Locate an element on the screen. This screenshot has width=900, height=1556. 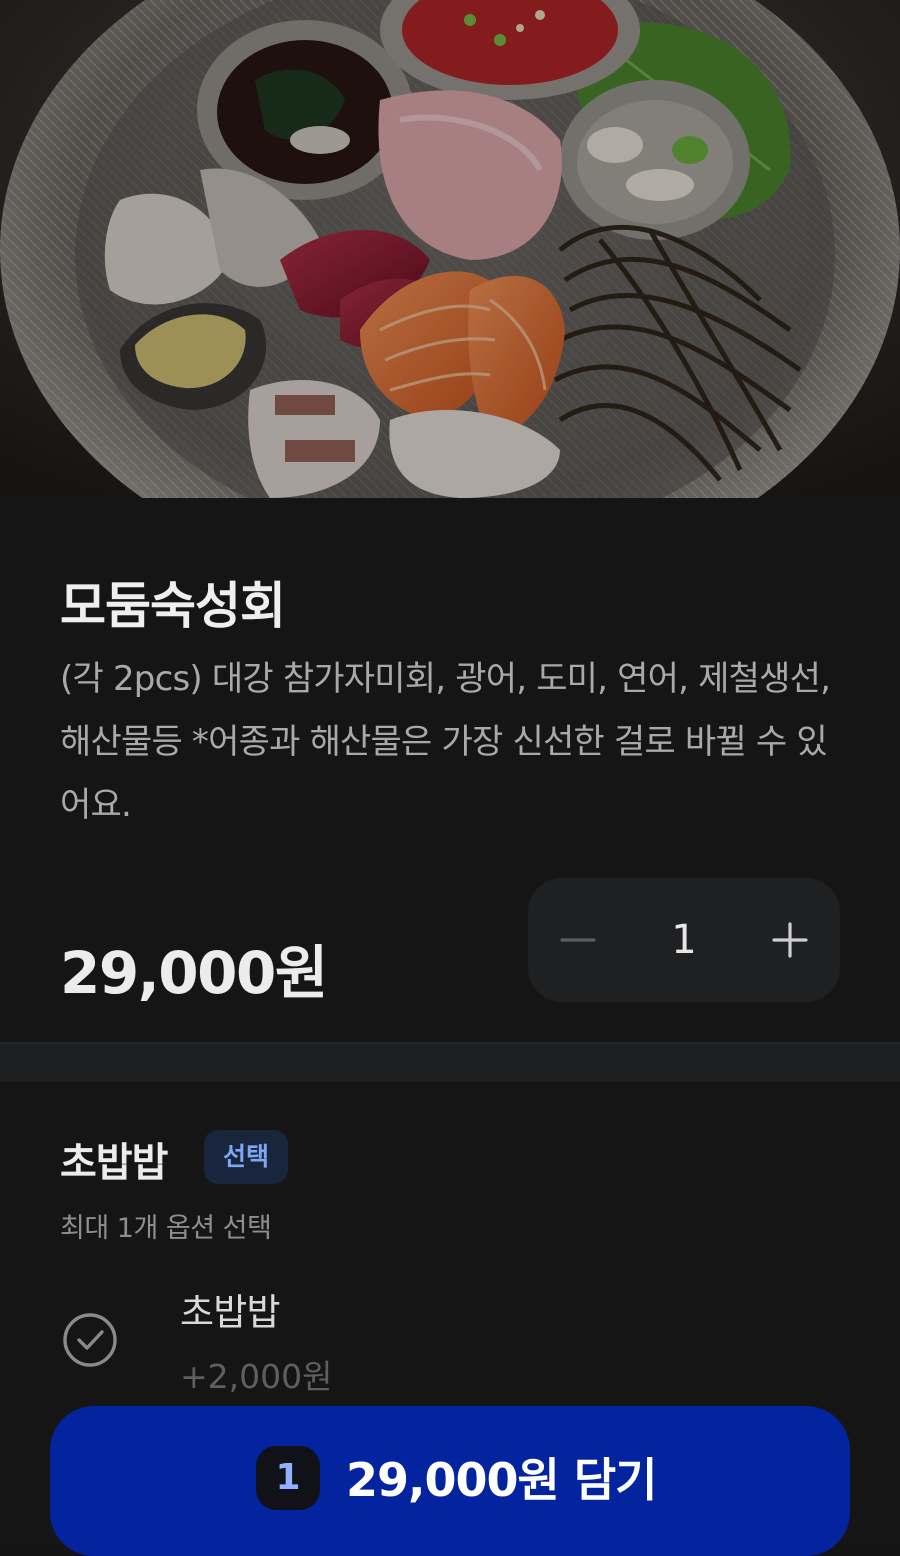
product-title: 모둠숙성회 is located at coordinates (173, 606).